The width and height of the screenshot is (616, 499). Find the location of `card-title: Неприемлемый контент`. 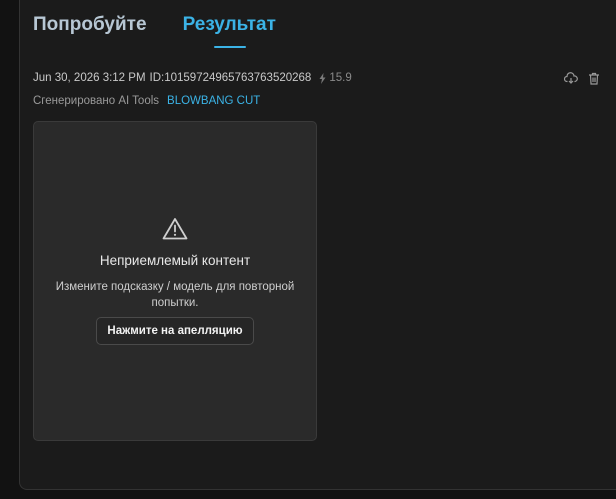

card-title: Неприемлемый контент is located at coordinates (175, 260).